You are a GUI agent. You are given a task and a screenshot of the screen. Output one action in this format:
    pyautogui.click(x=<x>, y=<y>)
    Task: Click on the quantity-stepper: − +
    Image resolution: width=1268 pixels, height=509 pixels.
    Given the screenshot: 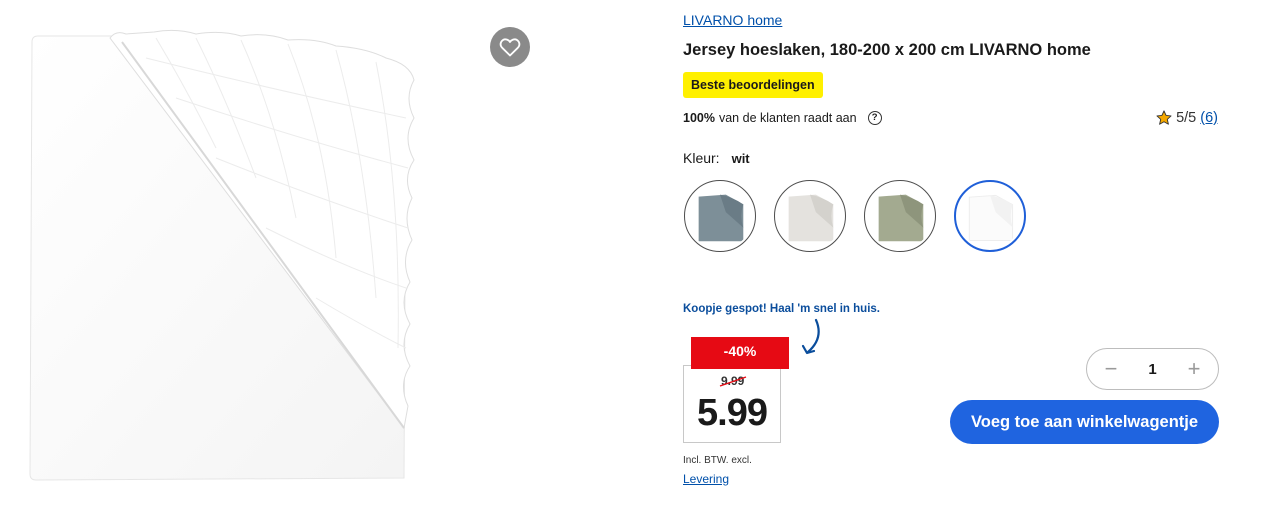 What is the action you would take?
    pyautogui.click(x=1152, y=369)
    